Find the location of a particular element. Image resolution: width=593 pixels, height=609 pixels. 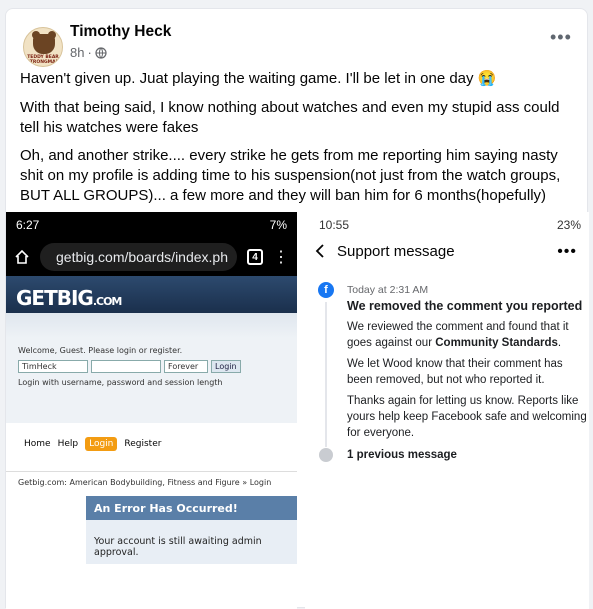

getbig-nav: Home Help Login Register is located at coordinates (151, 447).